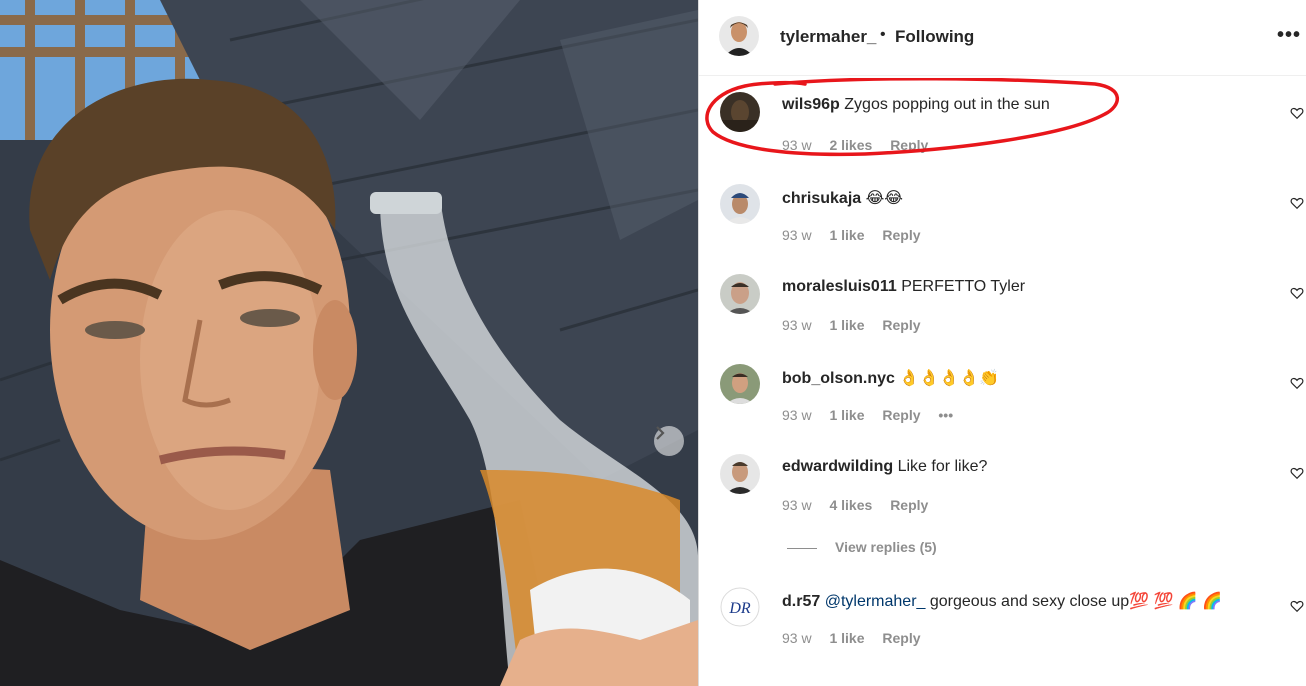 This screenshot has height=686, width=1306. What do you see at coordinates (739, 36) in the screenshot?
I see `author-avatar` at bounding box center [739, 36].